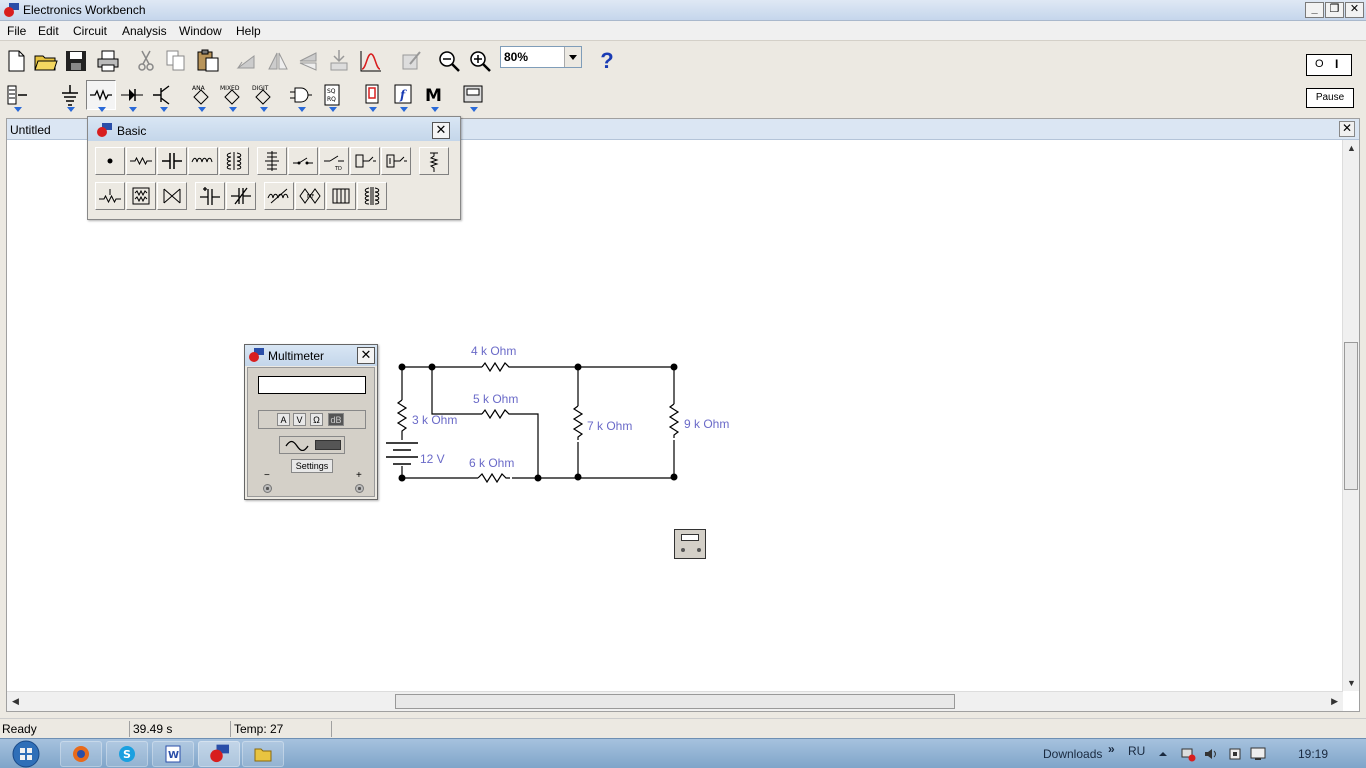 The height and width of the screenshot is (768, 1366). I want to click on digital-ics-bin-button: DIGIT, so click(263, 96).